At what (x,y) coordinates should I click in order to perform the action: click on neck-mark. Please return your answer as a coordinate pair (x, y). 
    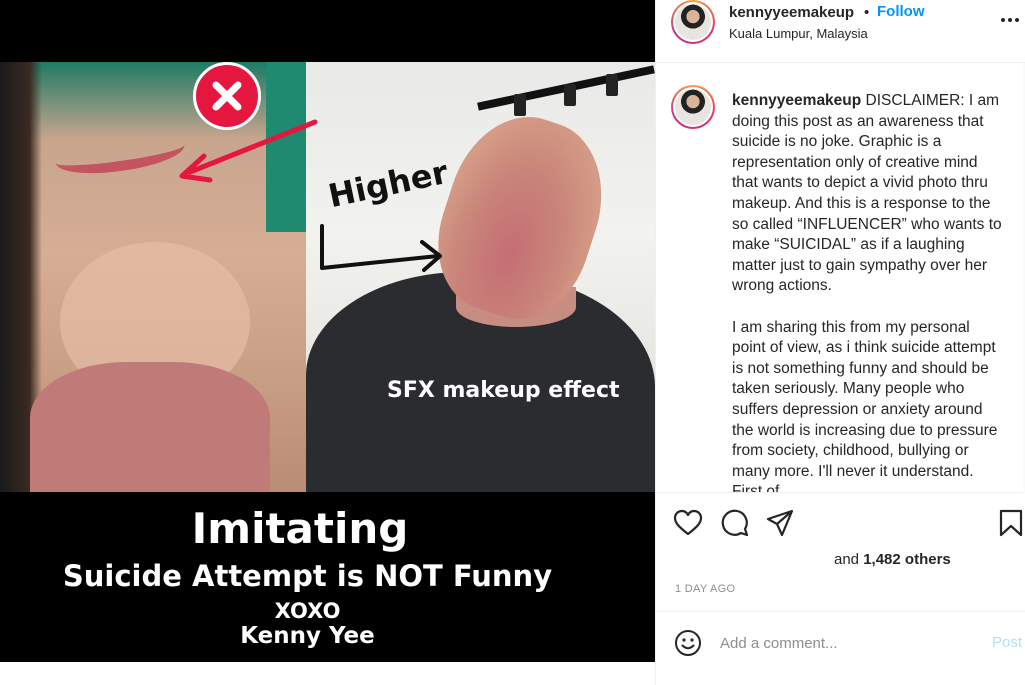
    Looking at the image, I should click on (120, 154).